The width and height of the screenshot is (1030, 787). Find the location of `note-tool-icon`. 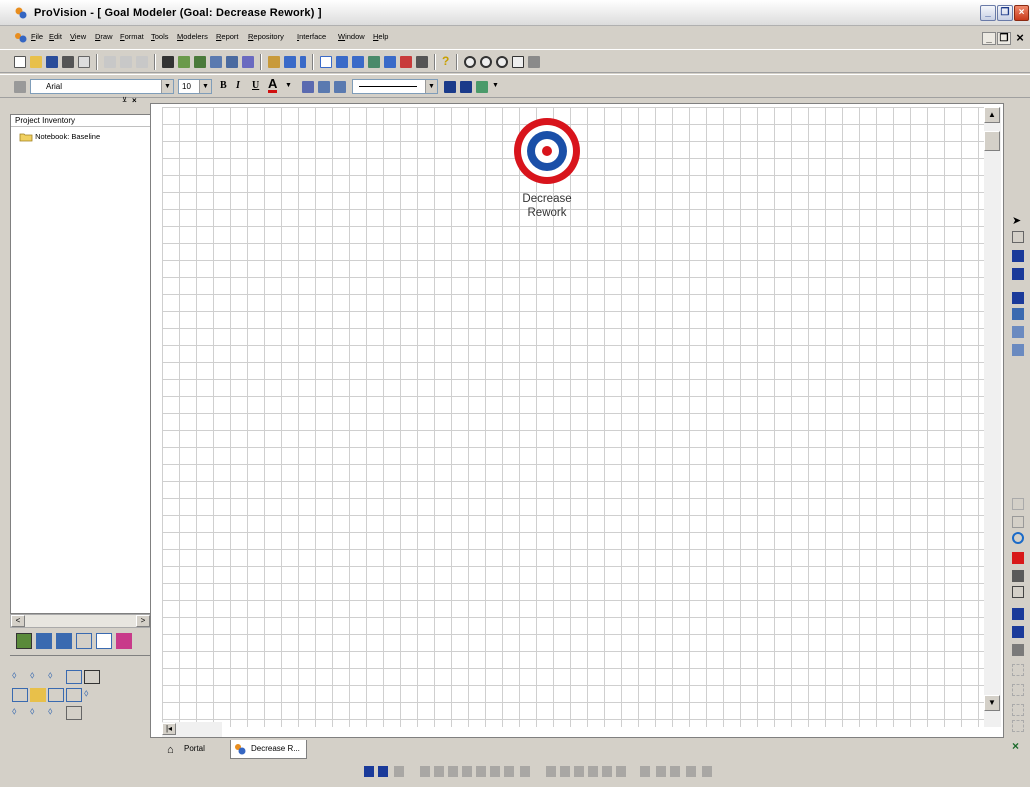

note-tool-icon is located at coordinates (92, 677).